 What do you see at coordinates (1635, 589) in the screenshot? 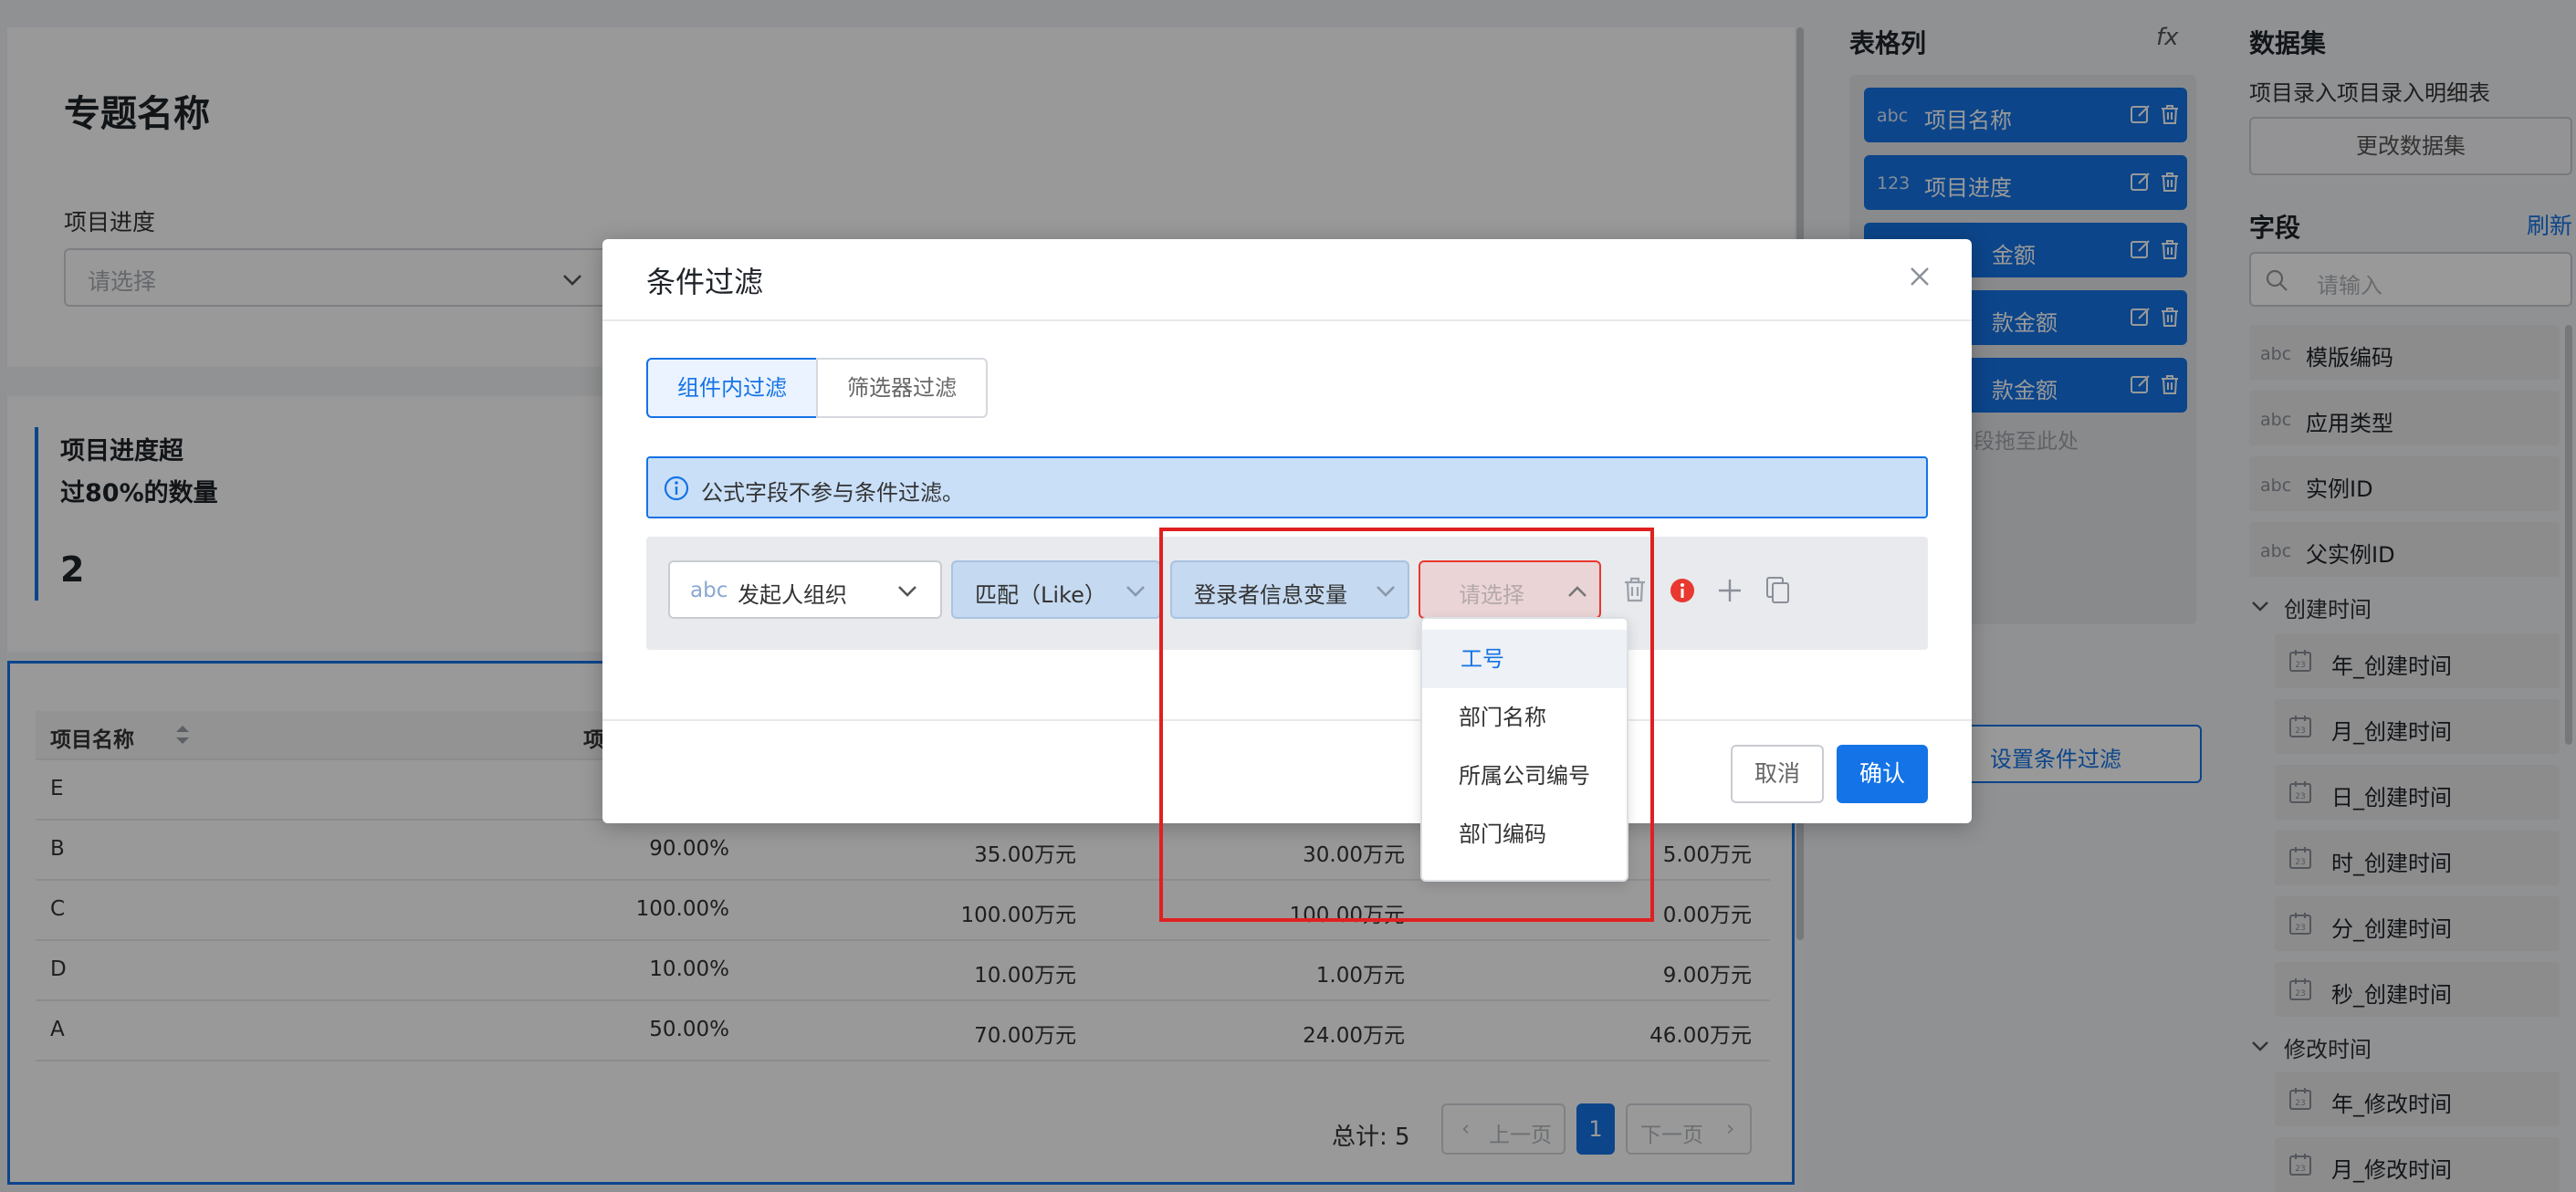
I see `trash-icon` at bounding box center [1635, 589].